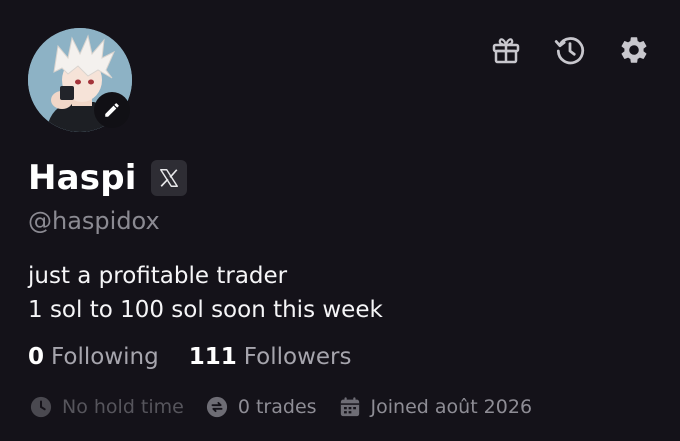 Image resolution: width=680 pixels, height=441 pixels. I want to click on profile-handle: @haspidox, so click(94, 221).